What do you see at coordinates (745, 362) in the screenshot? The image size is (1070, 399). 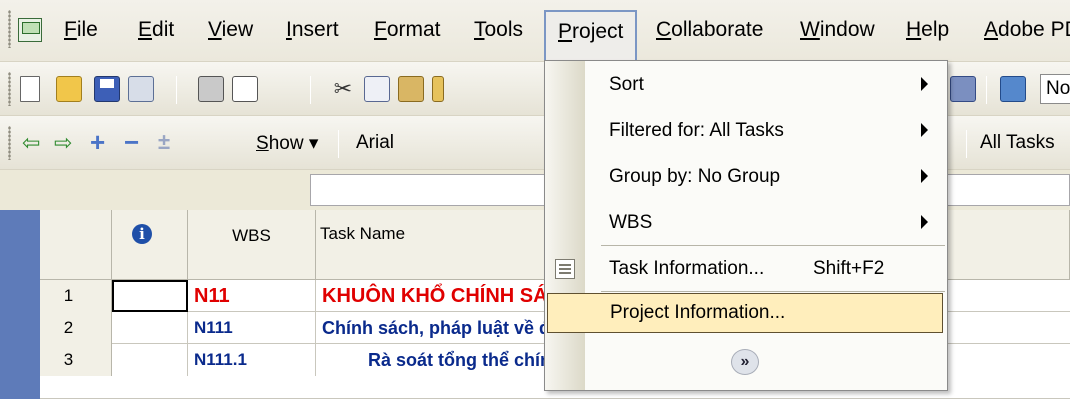 I see `expand-menu-chevron-icon: »` at bounding box center [745, 362].